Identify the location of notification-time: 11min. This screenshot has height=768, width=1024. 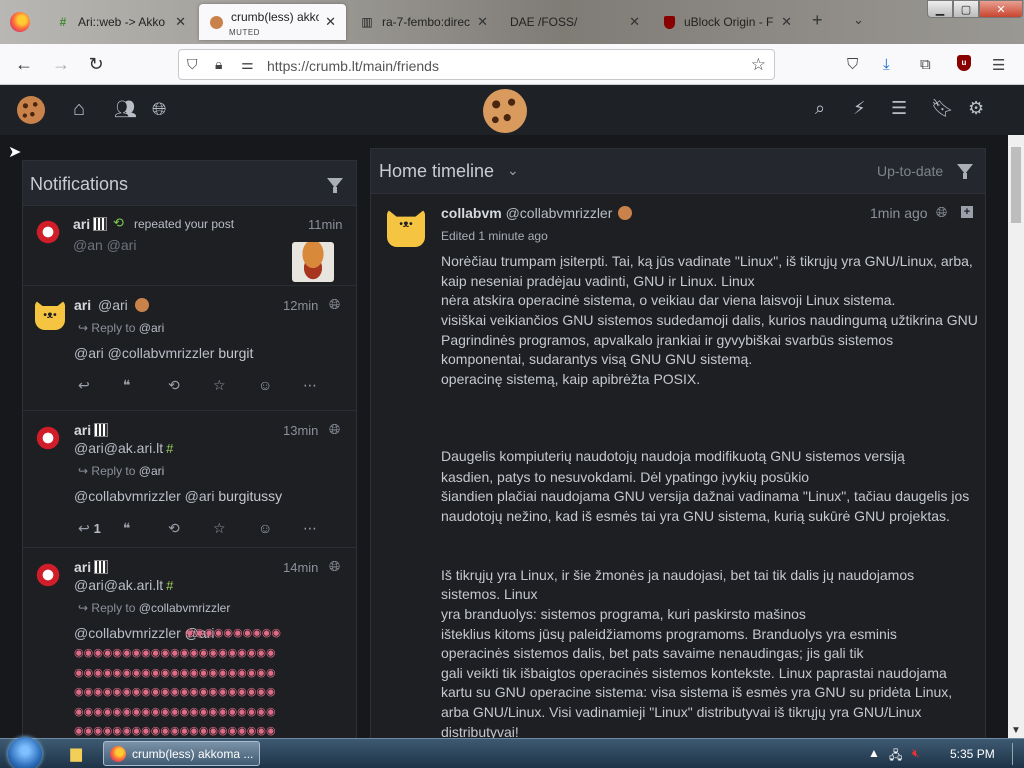
(325, 224).